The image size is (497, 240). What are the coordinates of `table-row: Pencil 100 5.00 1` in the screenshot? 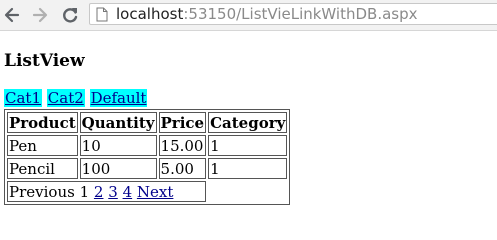 It's located at (147, 168).